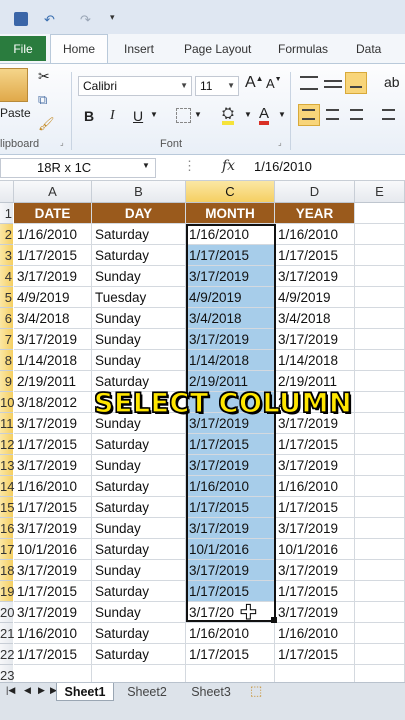 The height and width of the screenshot is (720, 405). I want to click on underline-button: U, so click(138, 116).